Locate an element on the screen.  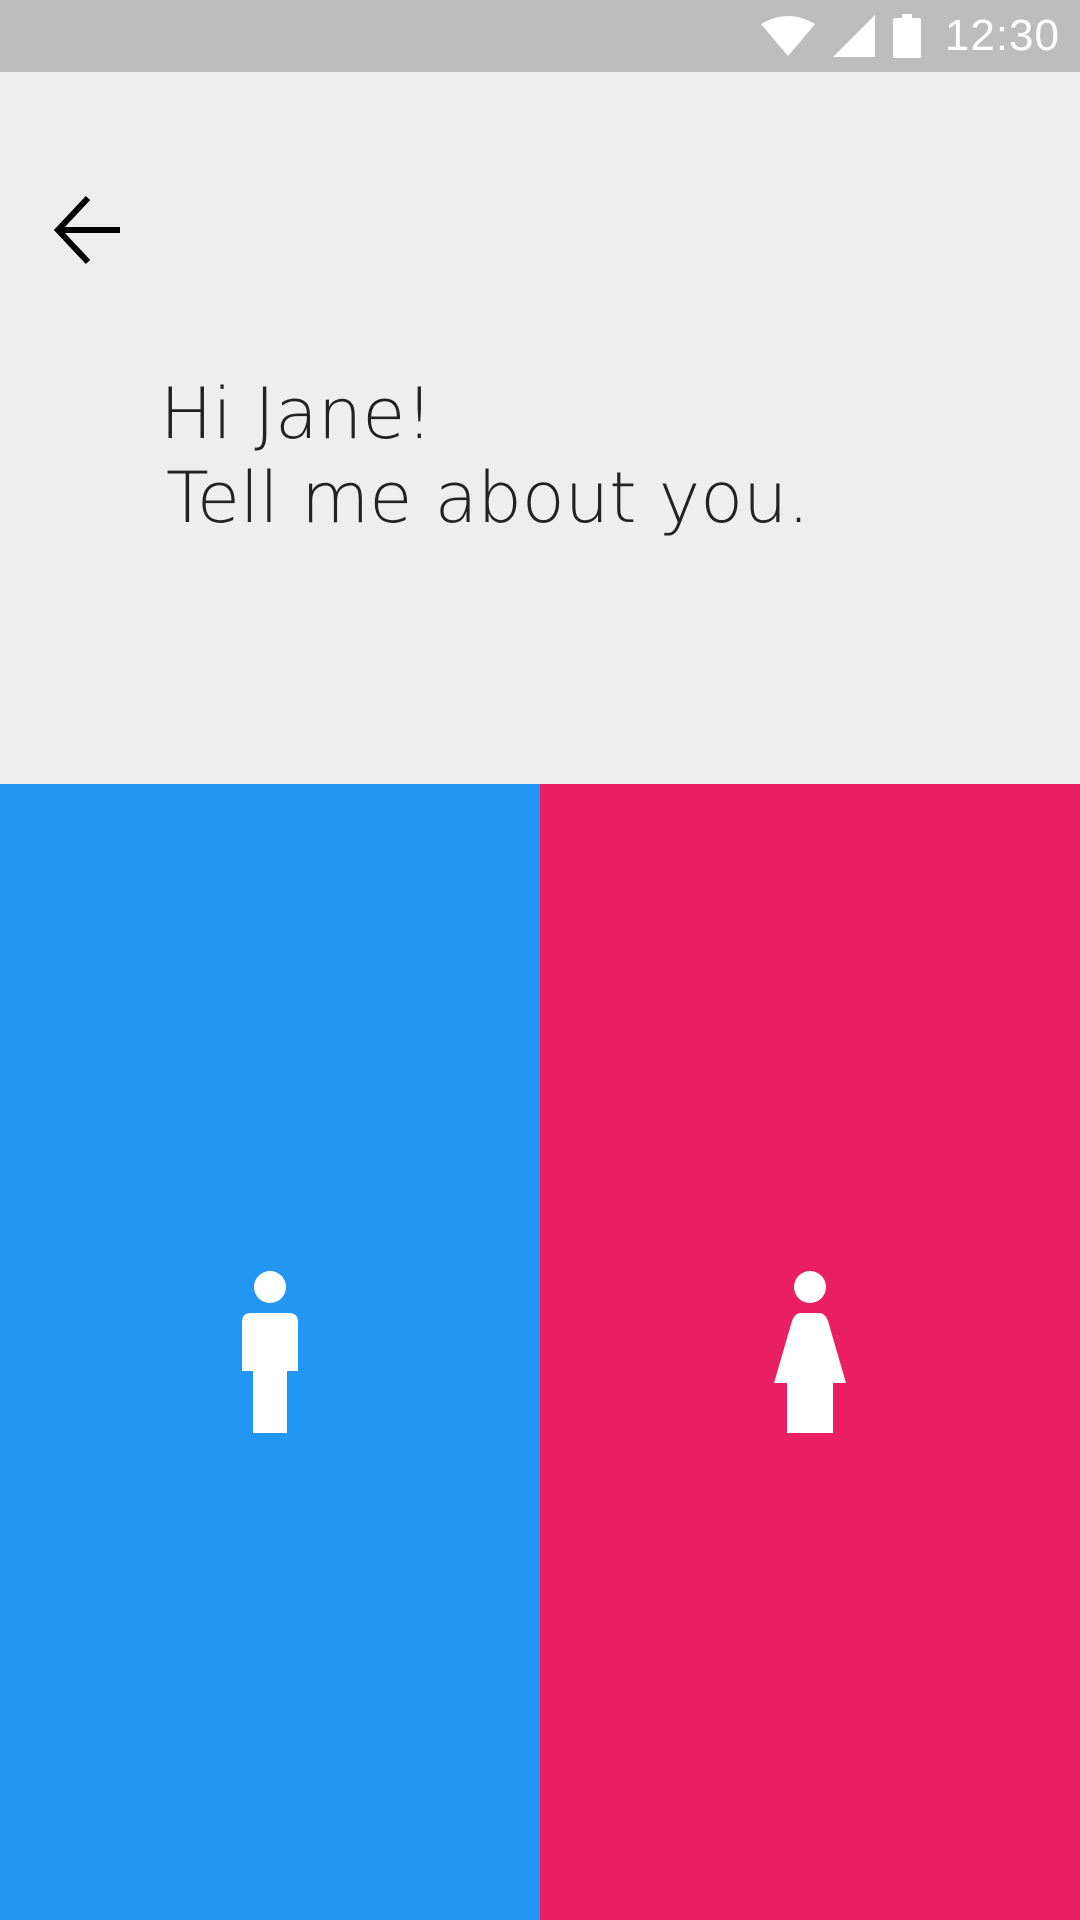
female-figure-icon is located at coordinates (810, 1352).